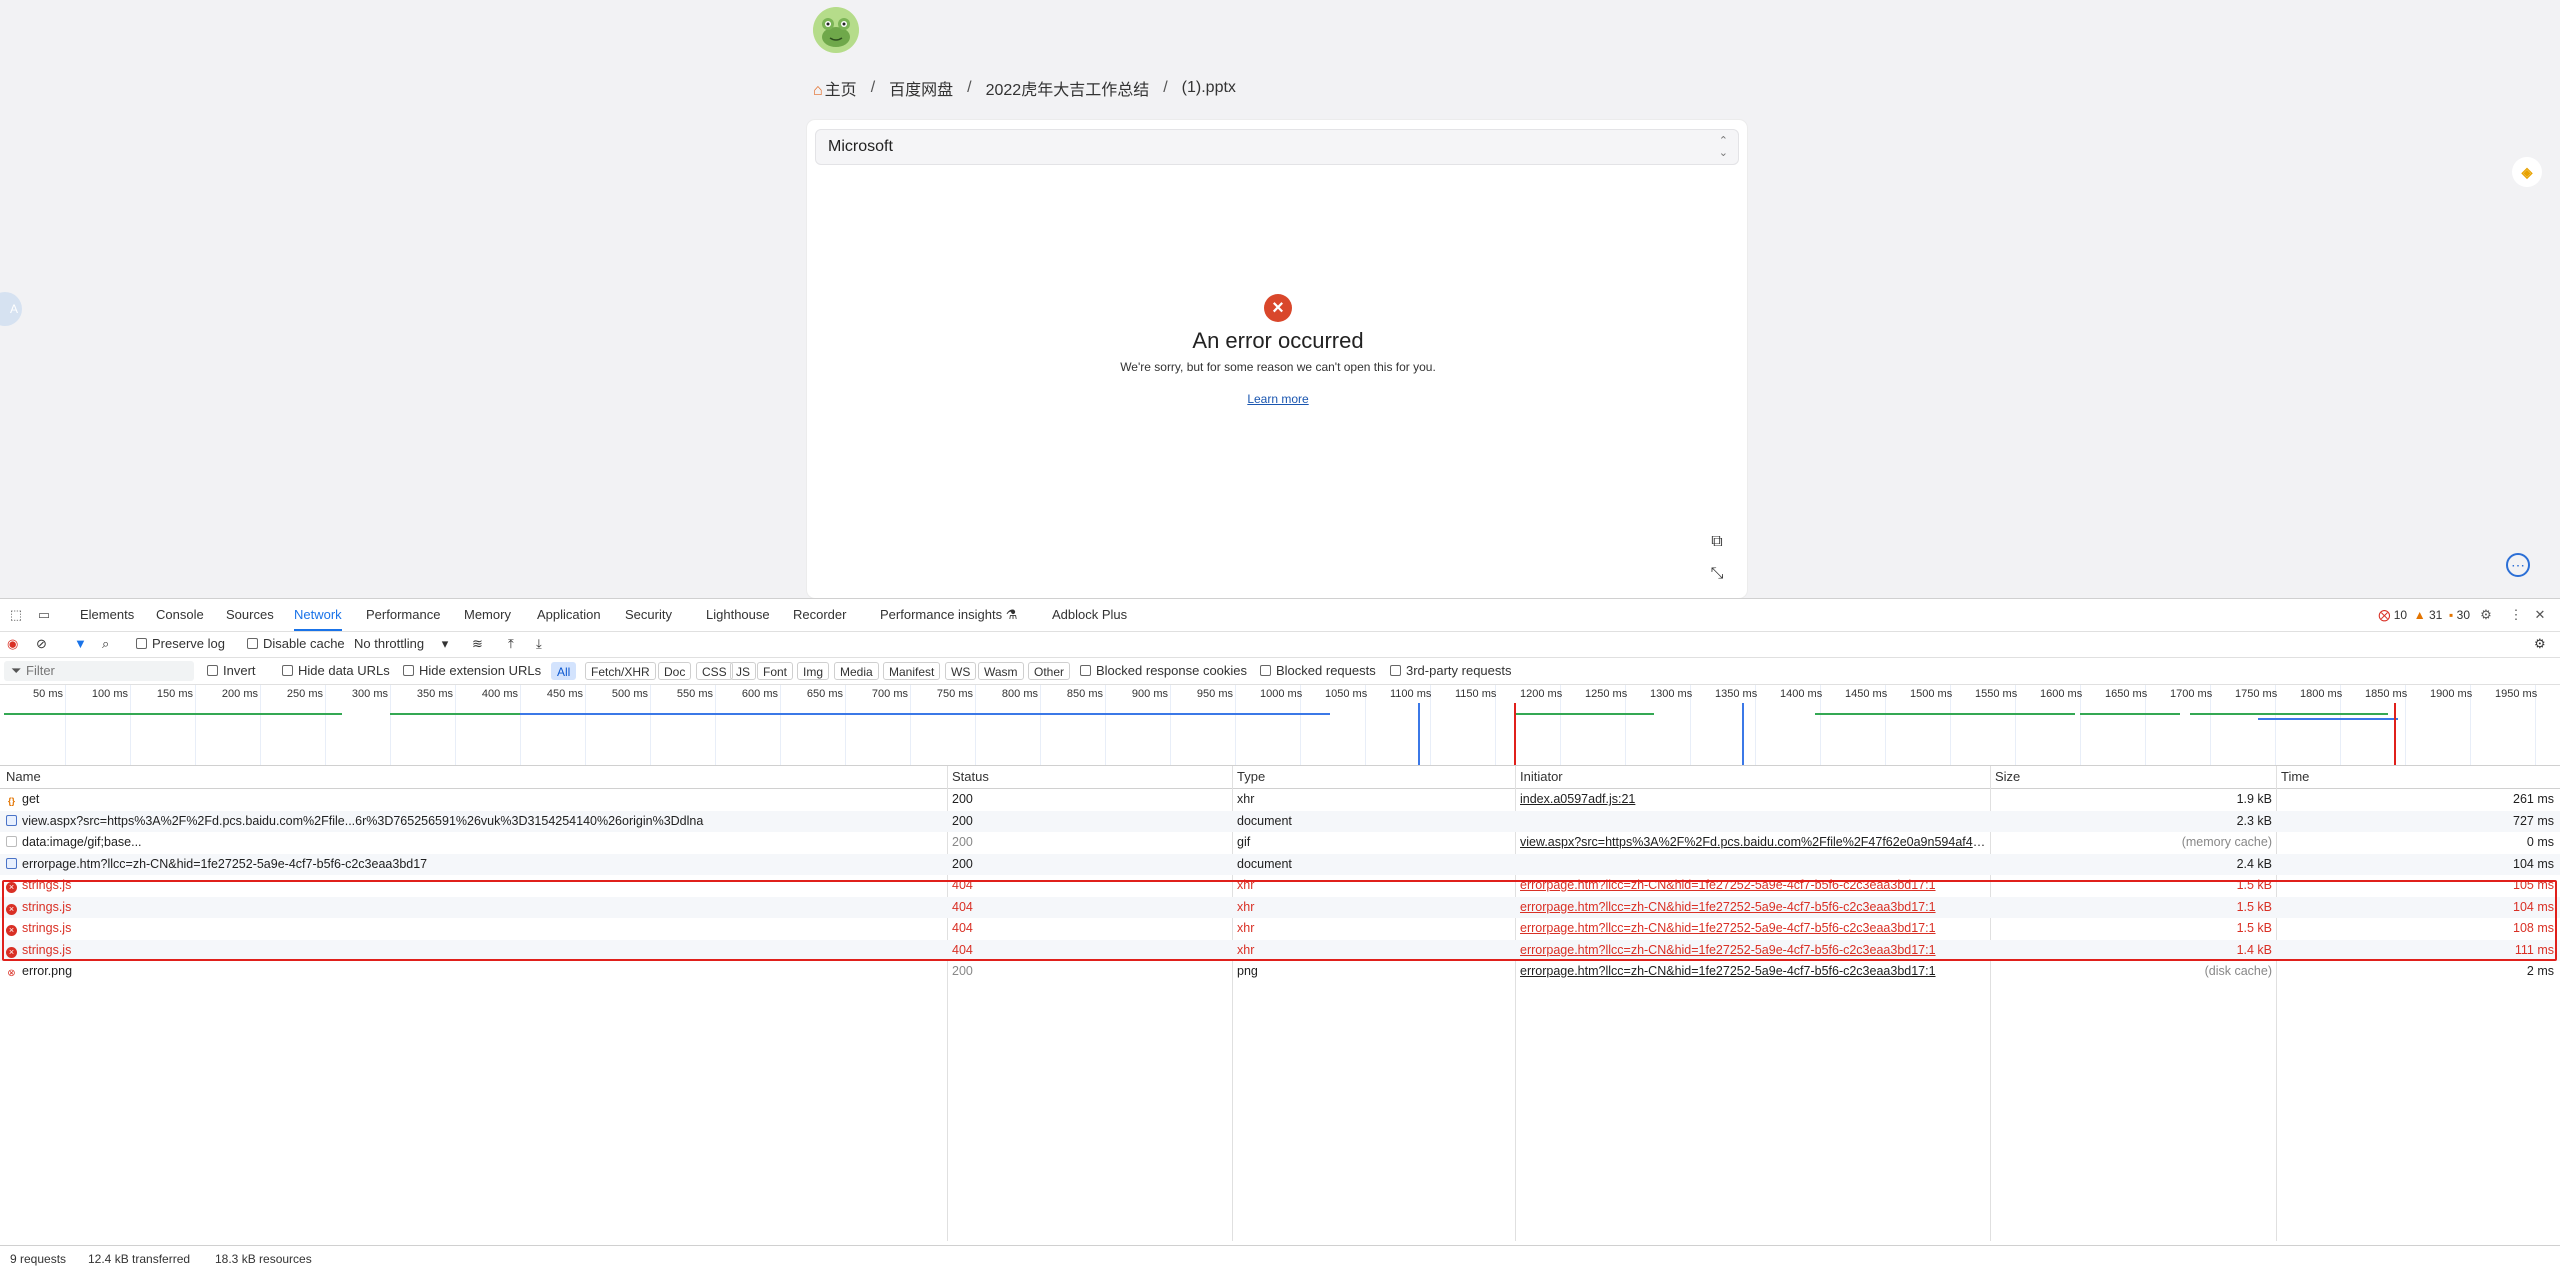 This screenshot has width=2560, height=1272. What do you see at coordinates (743, 671) in the screenshot?
I see `type-filter-js: JS` at bounding box center [743, 671].